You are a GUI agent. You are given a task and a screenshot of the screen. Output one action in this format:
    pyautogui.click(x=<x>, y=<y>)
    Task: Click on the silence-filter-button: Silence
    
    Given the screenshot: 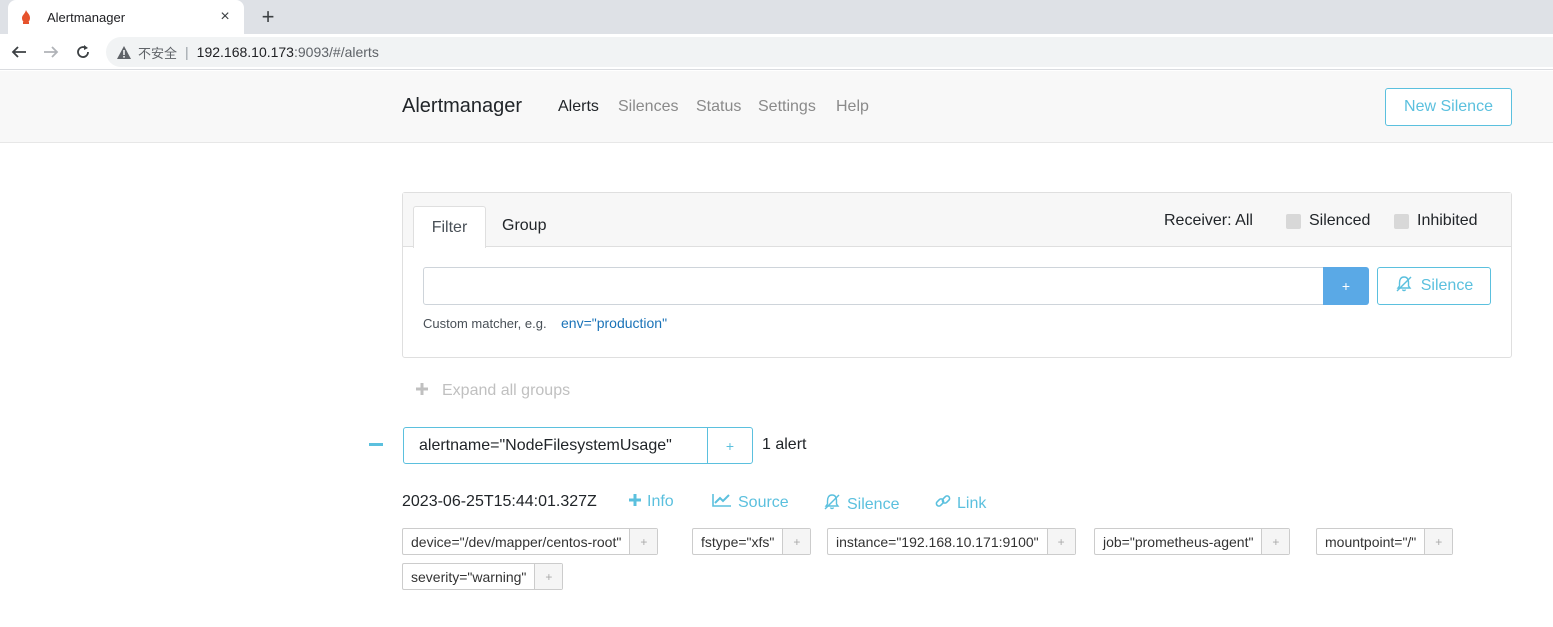 What is the action you would take?
    pyautogui.click(x=1434, y=286)
    